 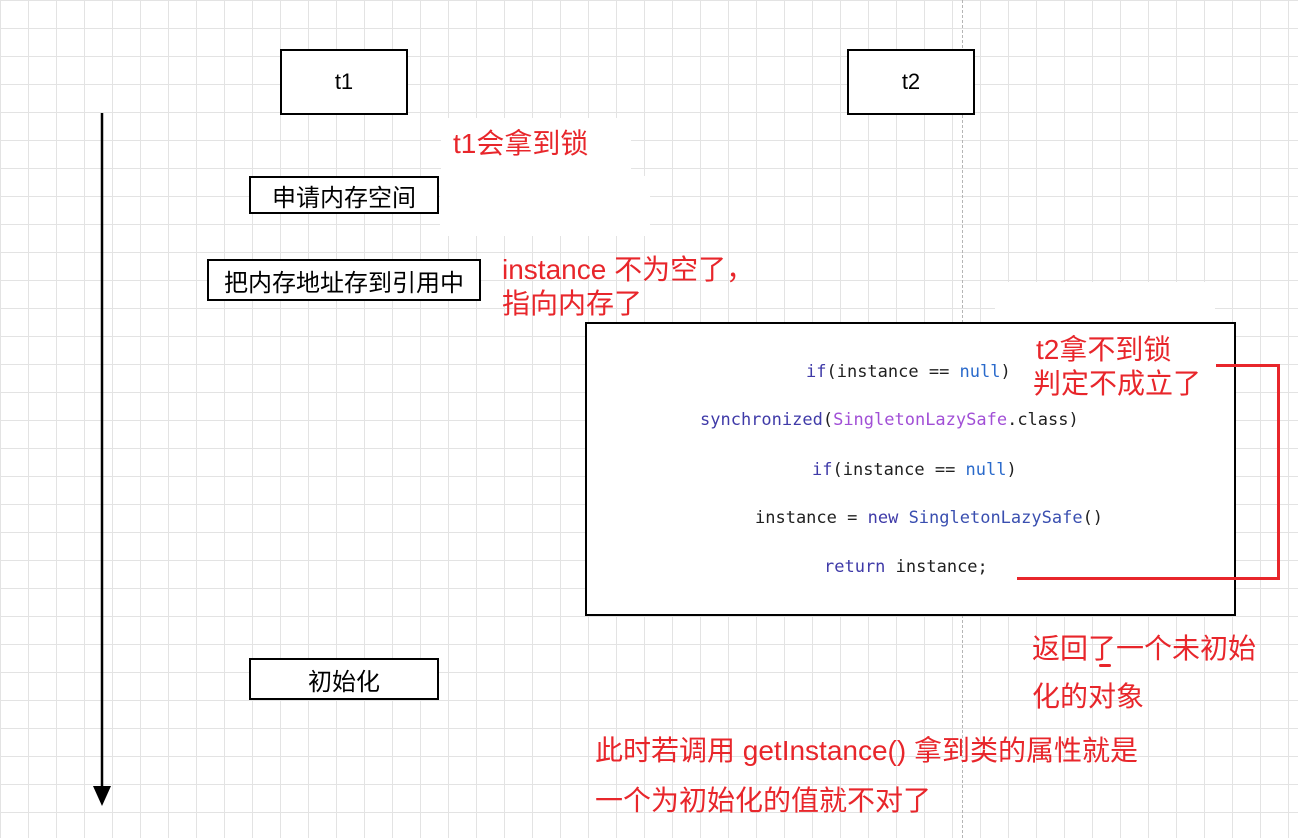 I want to click on step-initialize: 初始化, so click(x=344, y=679).